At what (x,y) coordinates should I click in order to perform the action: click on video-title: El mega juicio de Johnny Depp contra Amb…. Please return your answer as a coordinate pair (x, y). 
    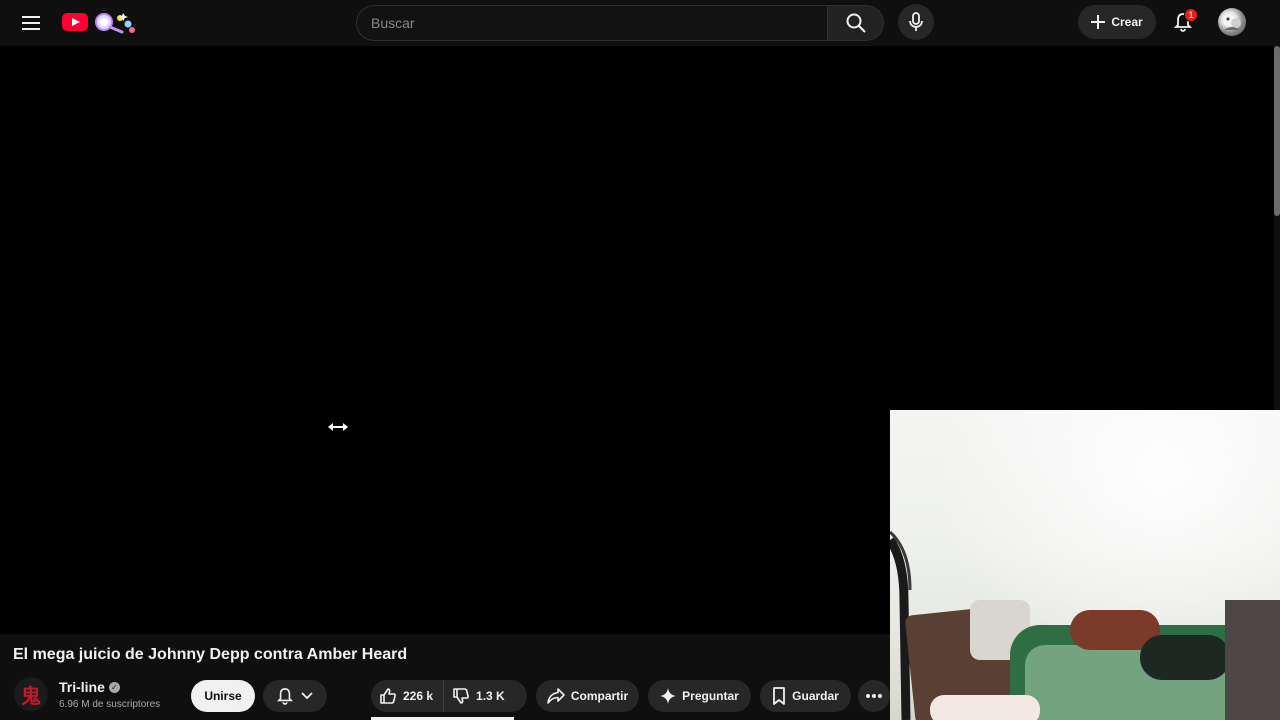
    Looking at the image, I should click on (210, 654).